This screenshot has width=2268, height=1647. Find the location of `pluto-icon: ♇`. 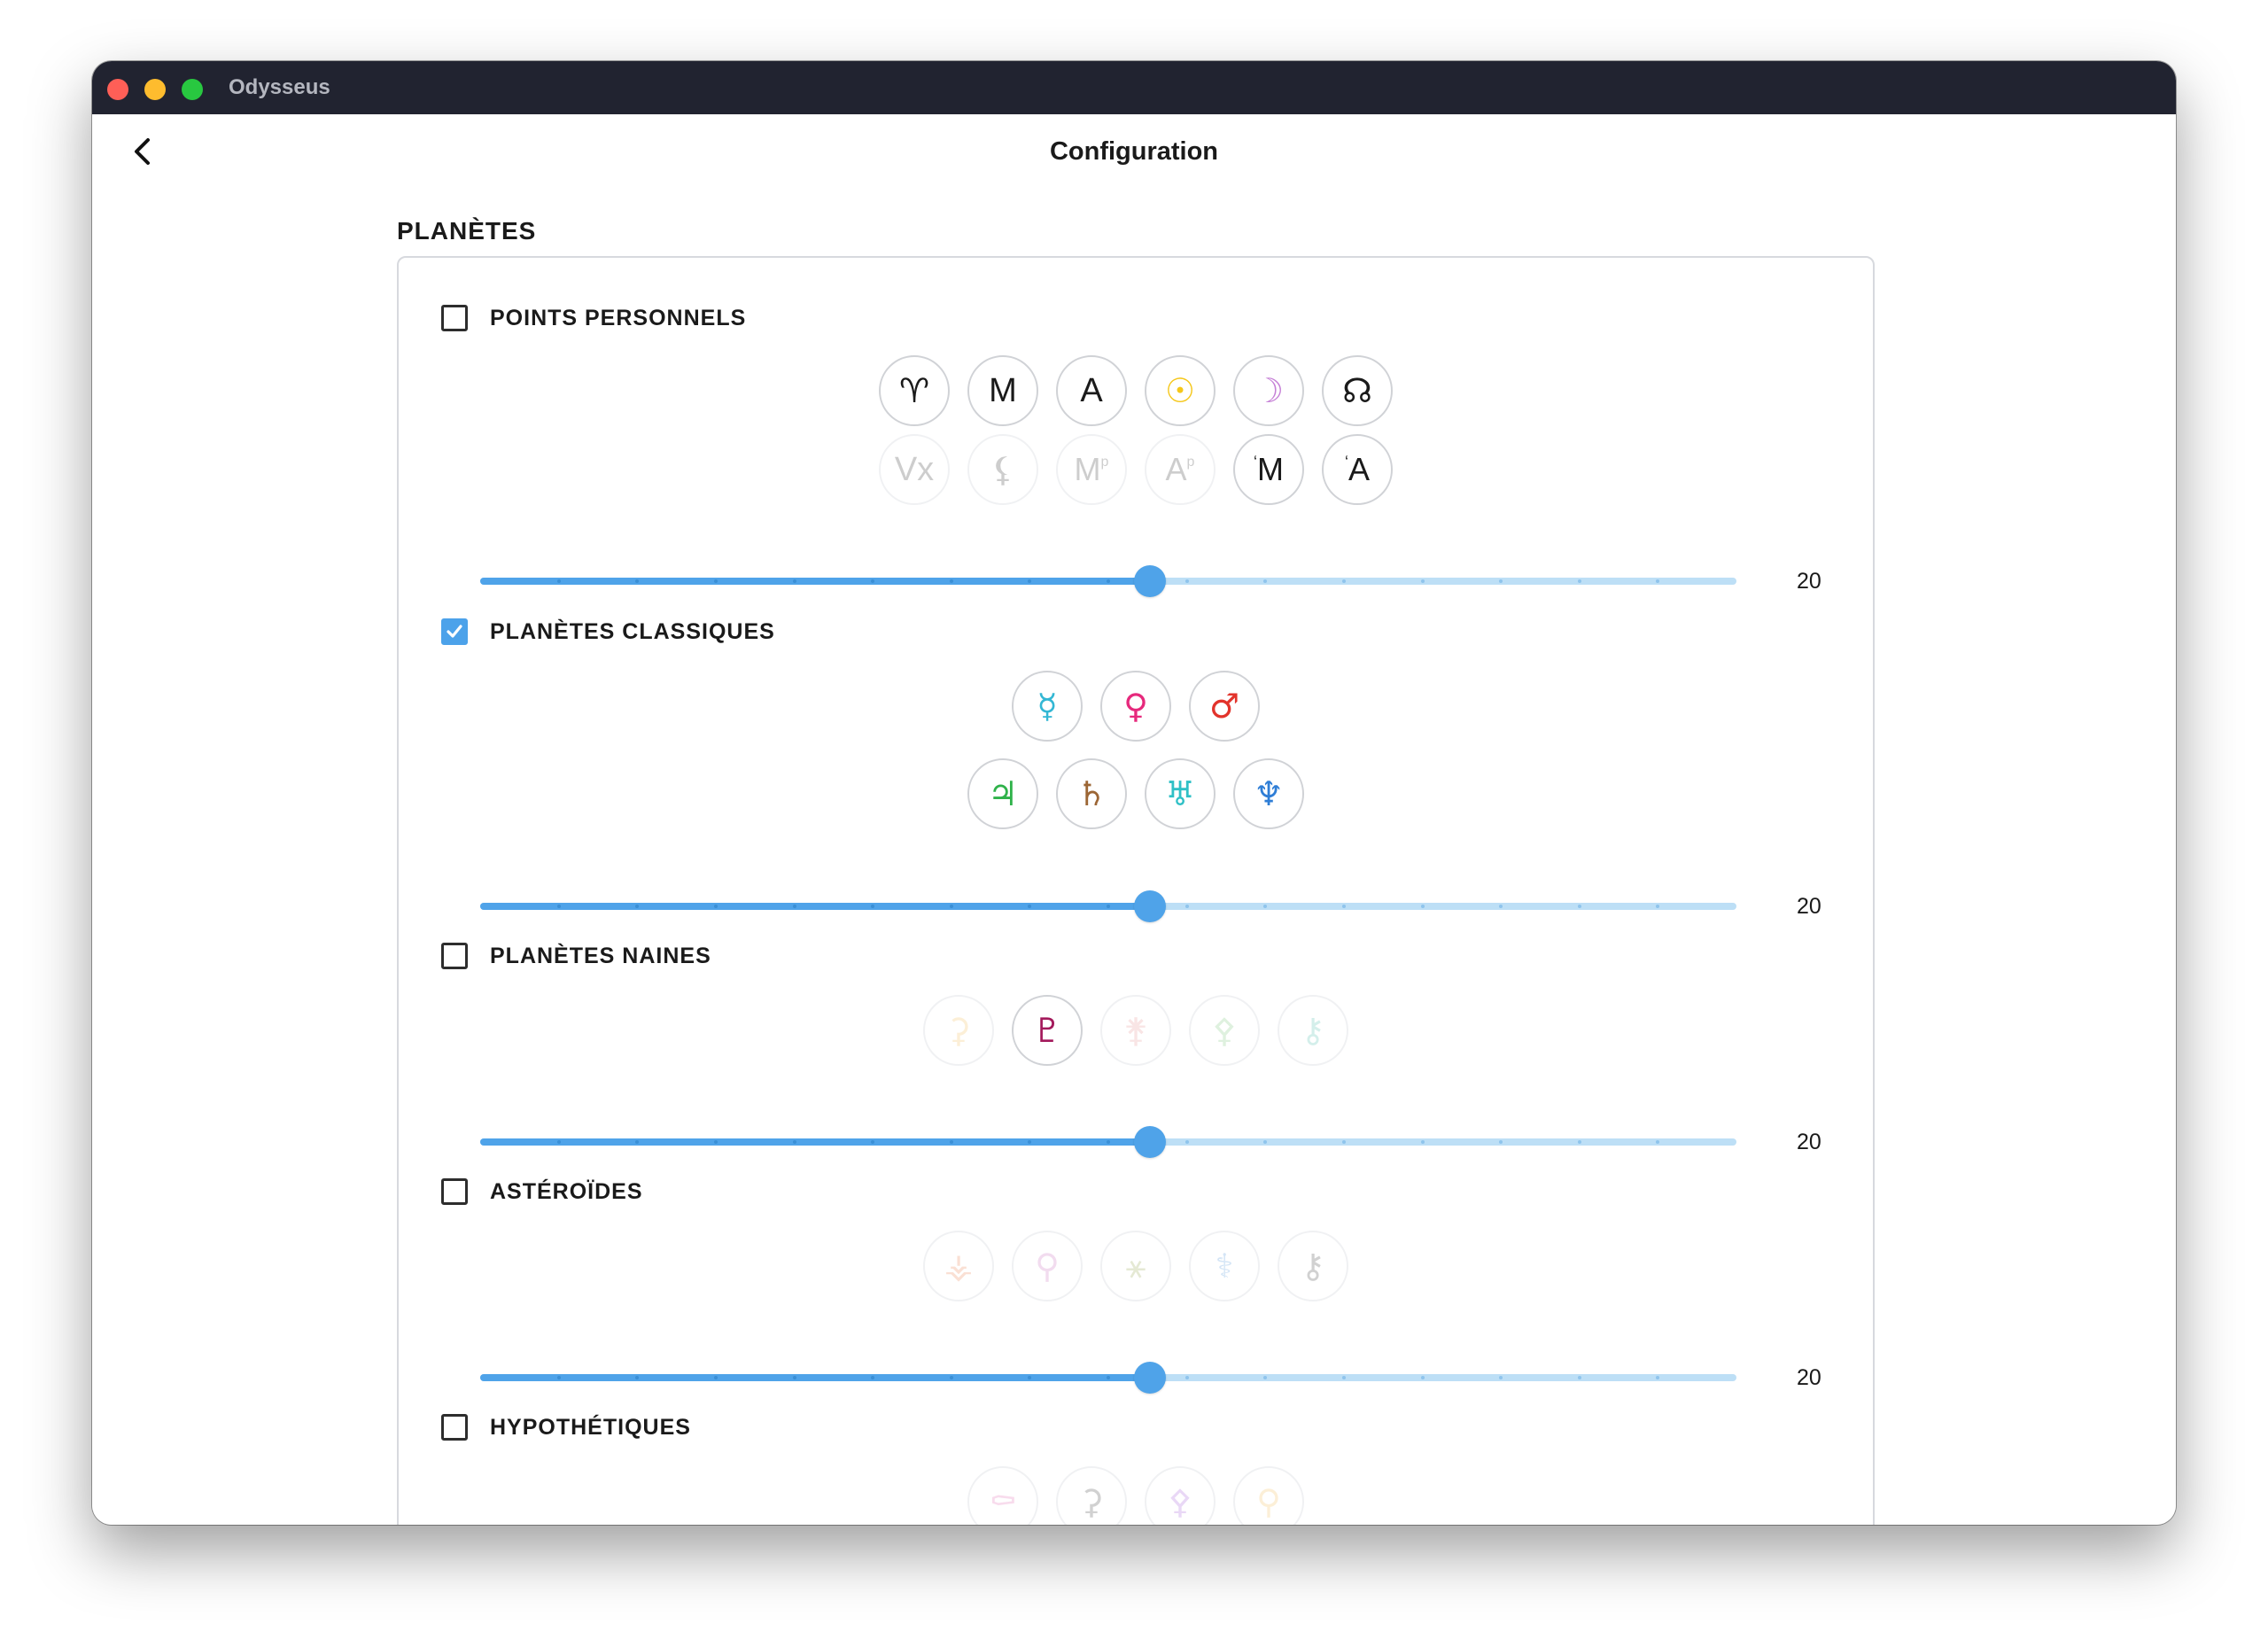

pluto-icon: ♇ is located at coordinates (1047, 1030).